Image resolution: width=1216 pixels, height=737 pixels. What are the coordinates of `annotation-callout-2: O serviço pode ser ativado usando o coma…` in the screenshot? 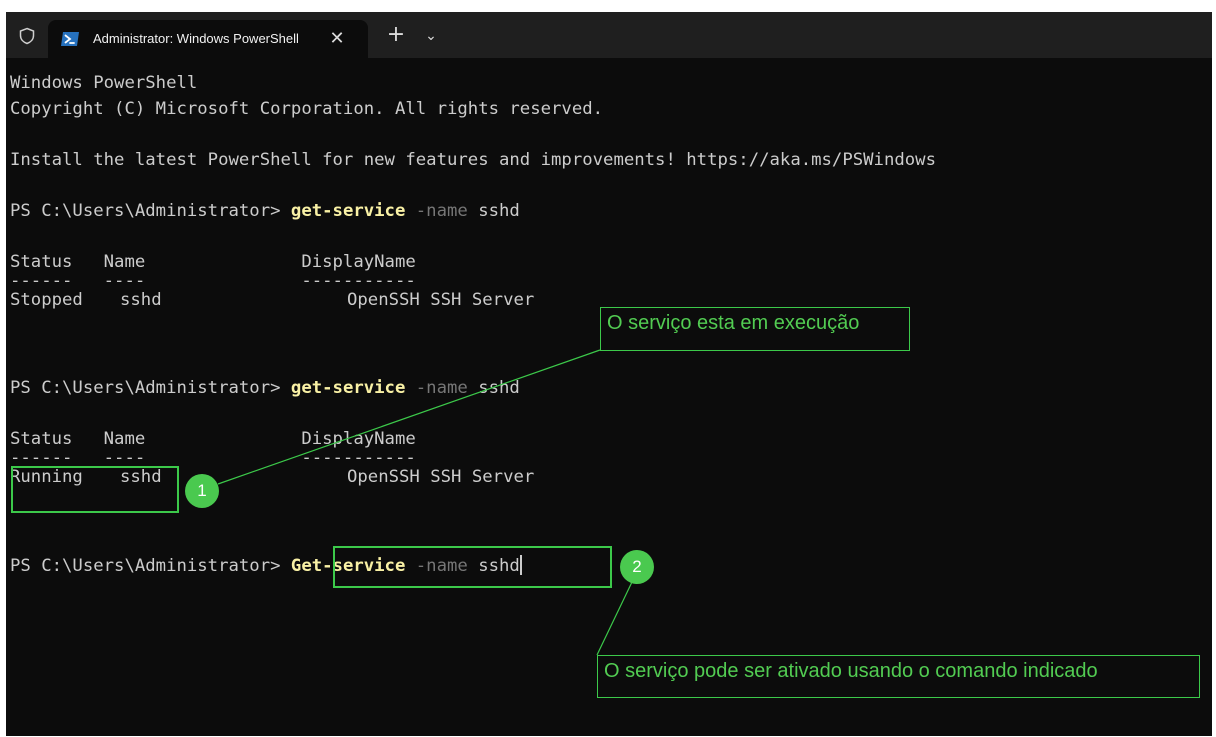 It's located at (898, 676).